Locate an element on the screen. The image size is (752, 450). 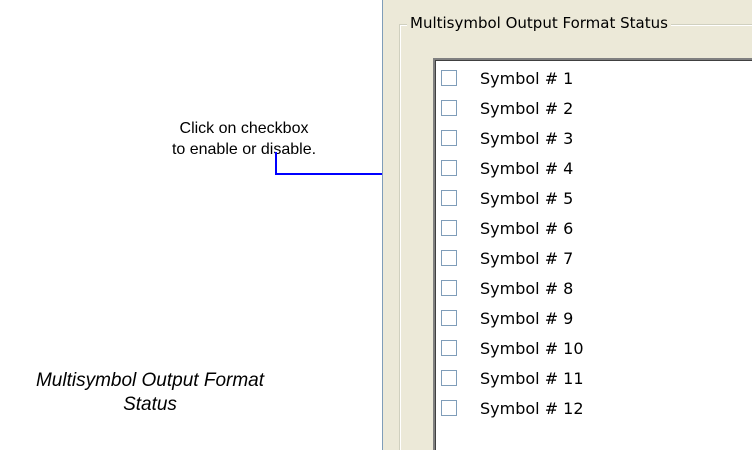
symbol-label: Symbol # 4 is located at coordinates (527, 168).